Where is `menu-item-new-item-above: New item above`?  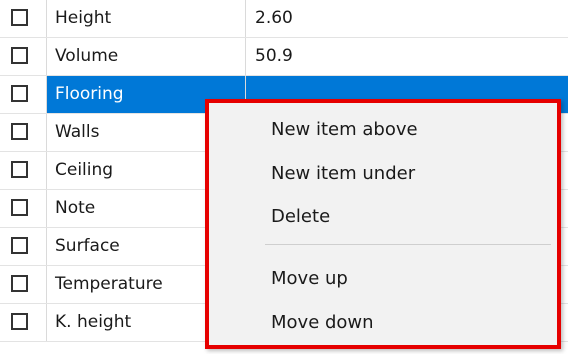
menu-item-new-item-above: New item above is located at coordinates (383, 130).